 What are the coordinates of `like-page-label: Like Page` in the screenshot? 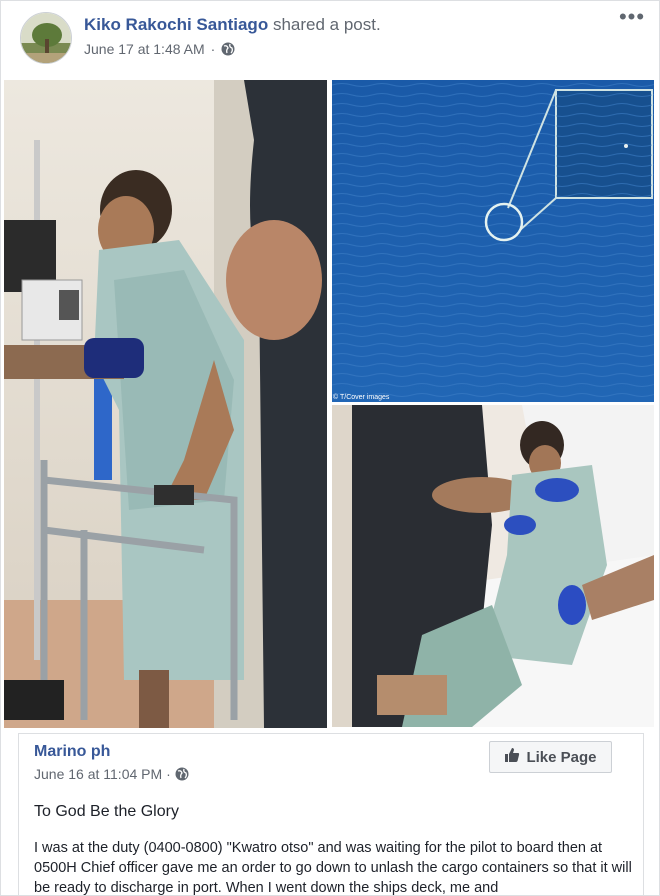 It's located at (561, 757).